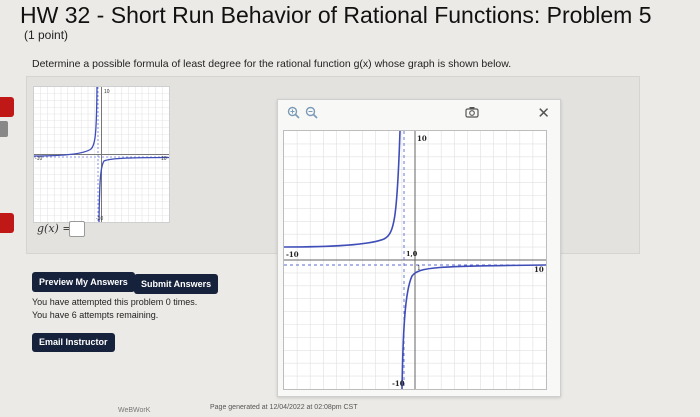 The height and width of the screenshot is (417, 700). I want to click on camera-icon, so click(472, 113).